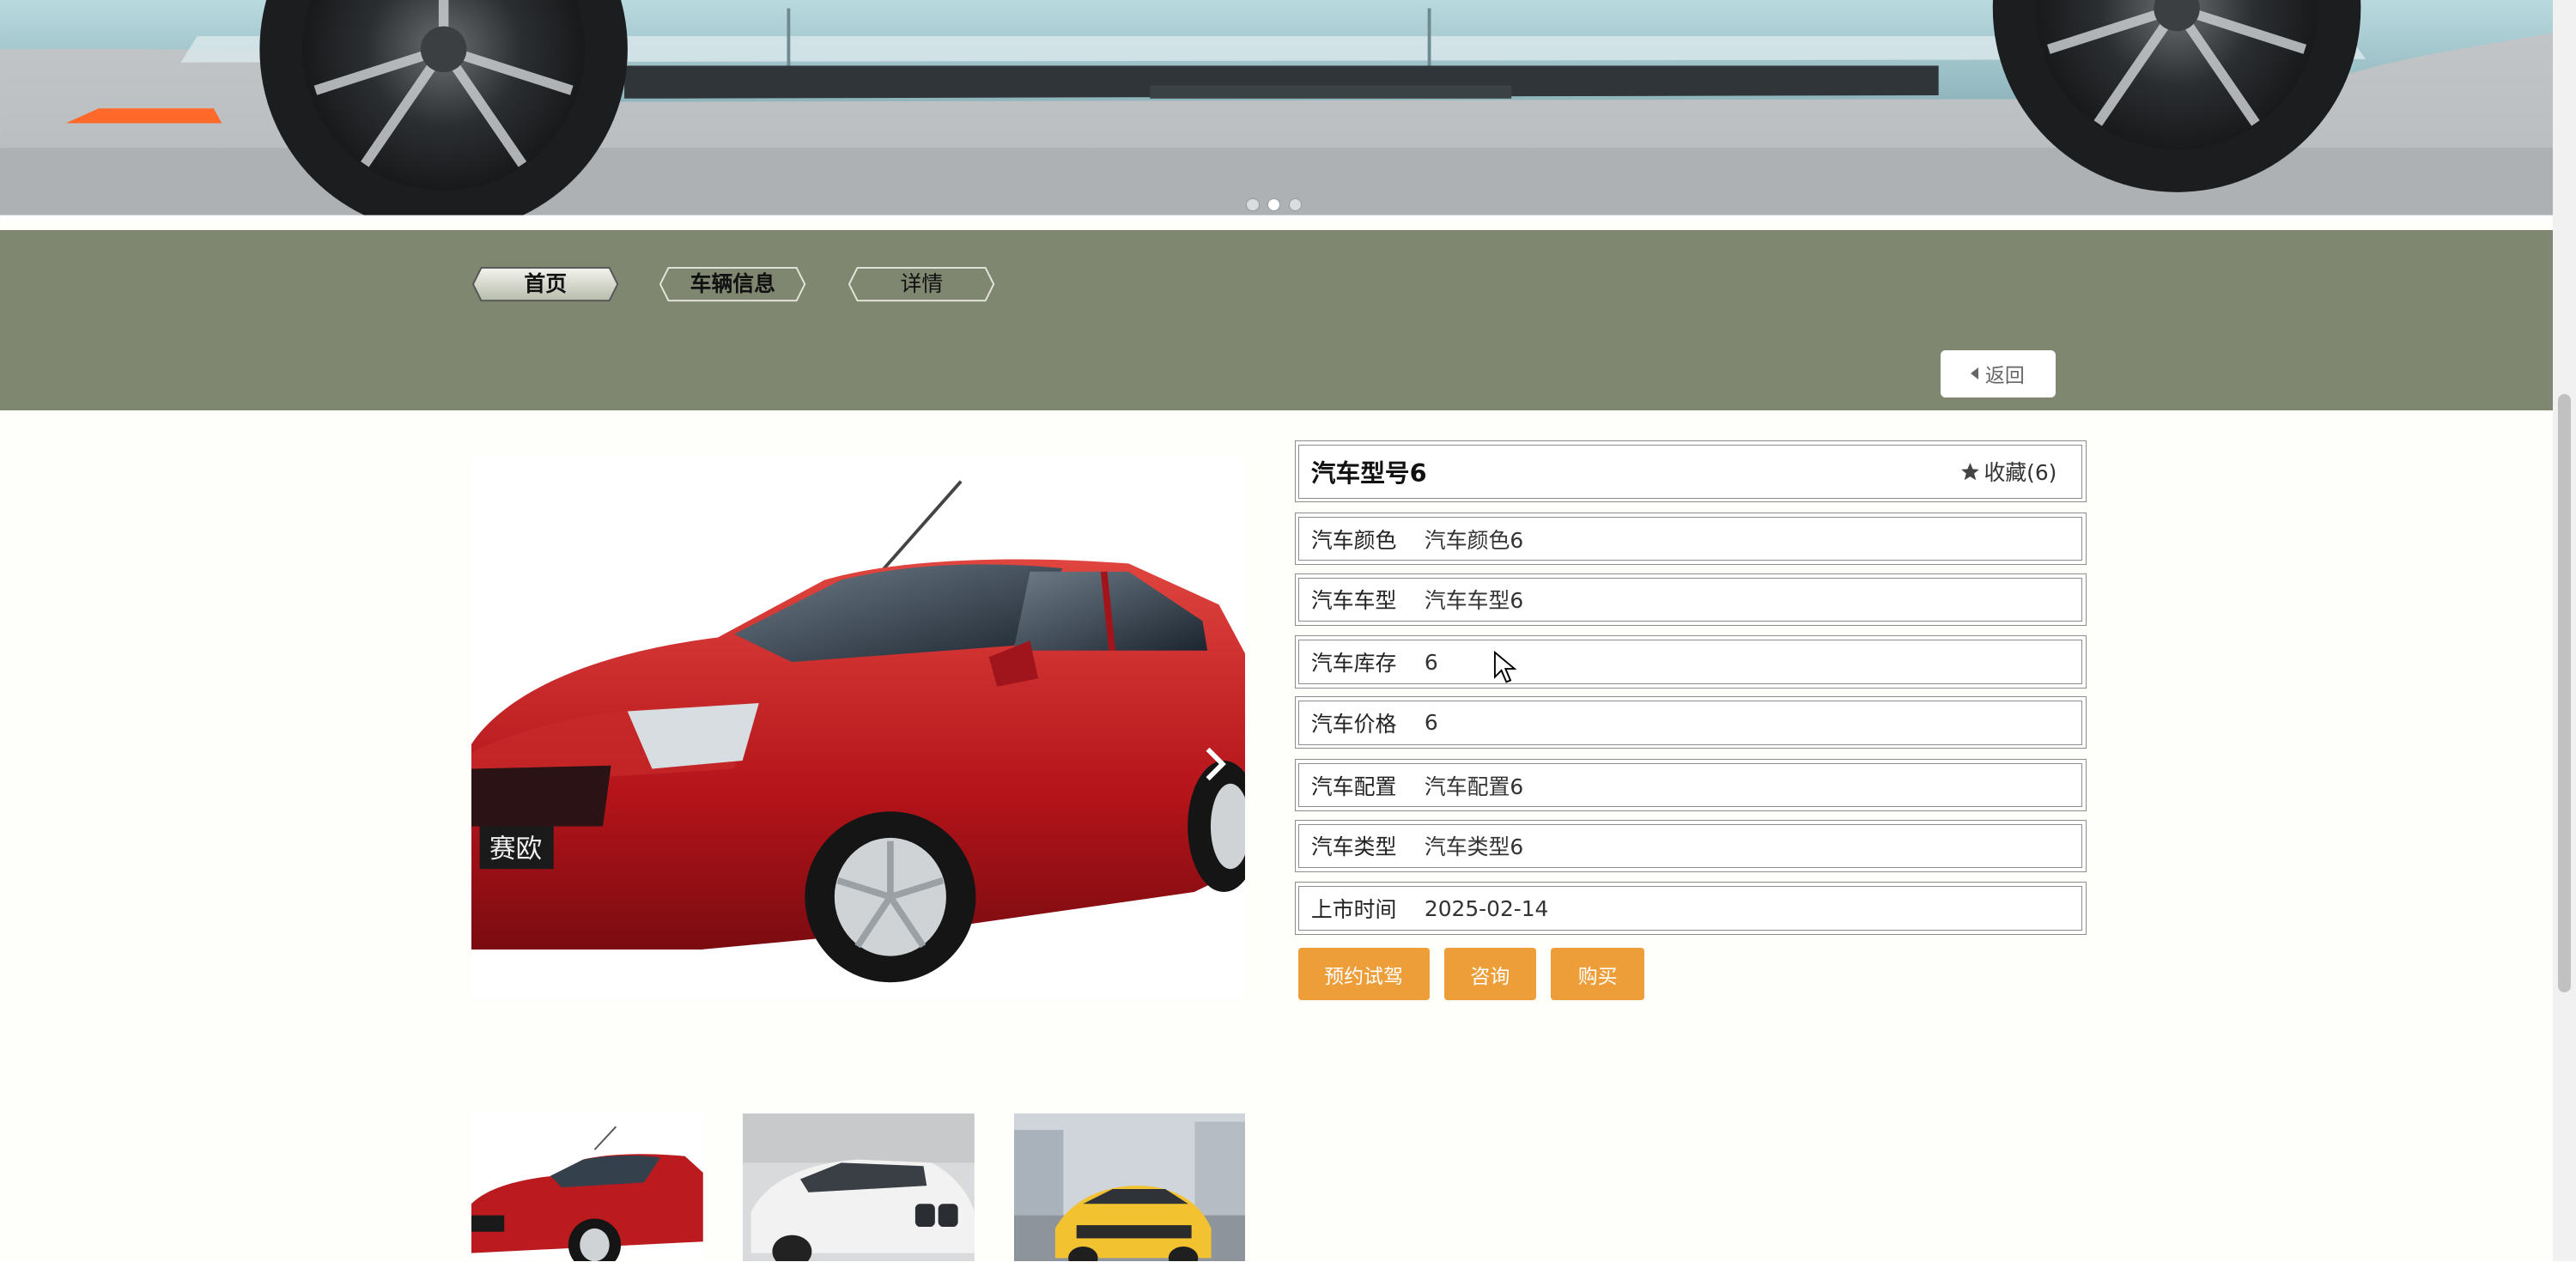 The image size is (2576, 1262). What do you see at coordinates (1277, 320) in the screenshot?
I see `nav-band: 首页 车辆信息 详情 返回` at bounding box center [1277, 320].